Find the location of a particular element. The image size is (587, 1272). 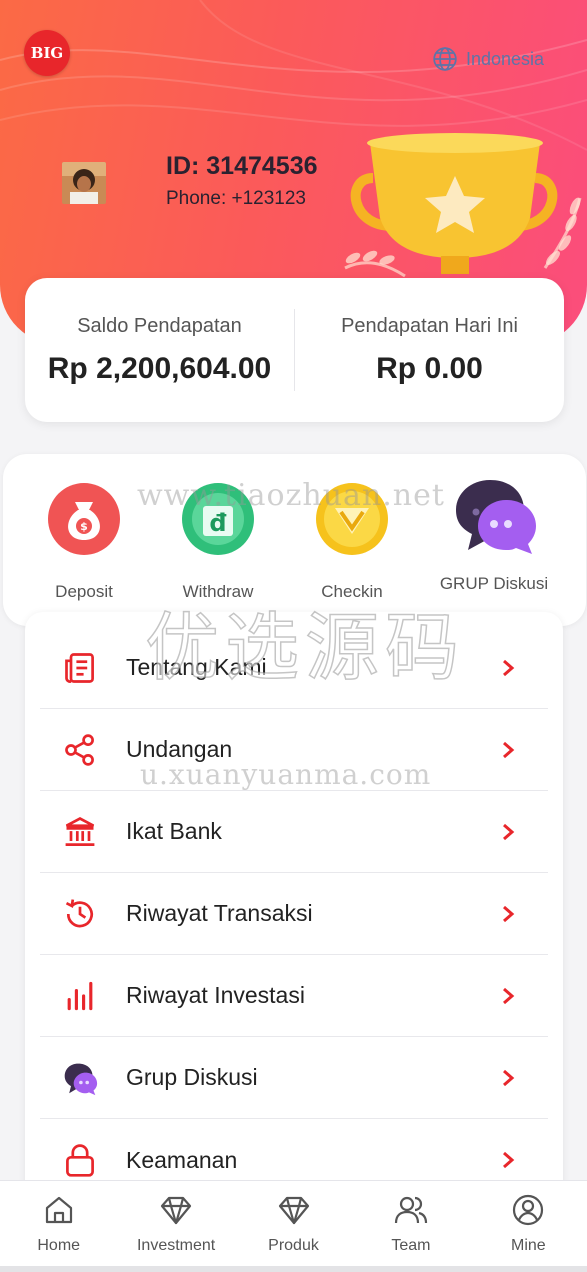

tab-investment: Investment is located at coordinates (175, 1226).